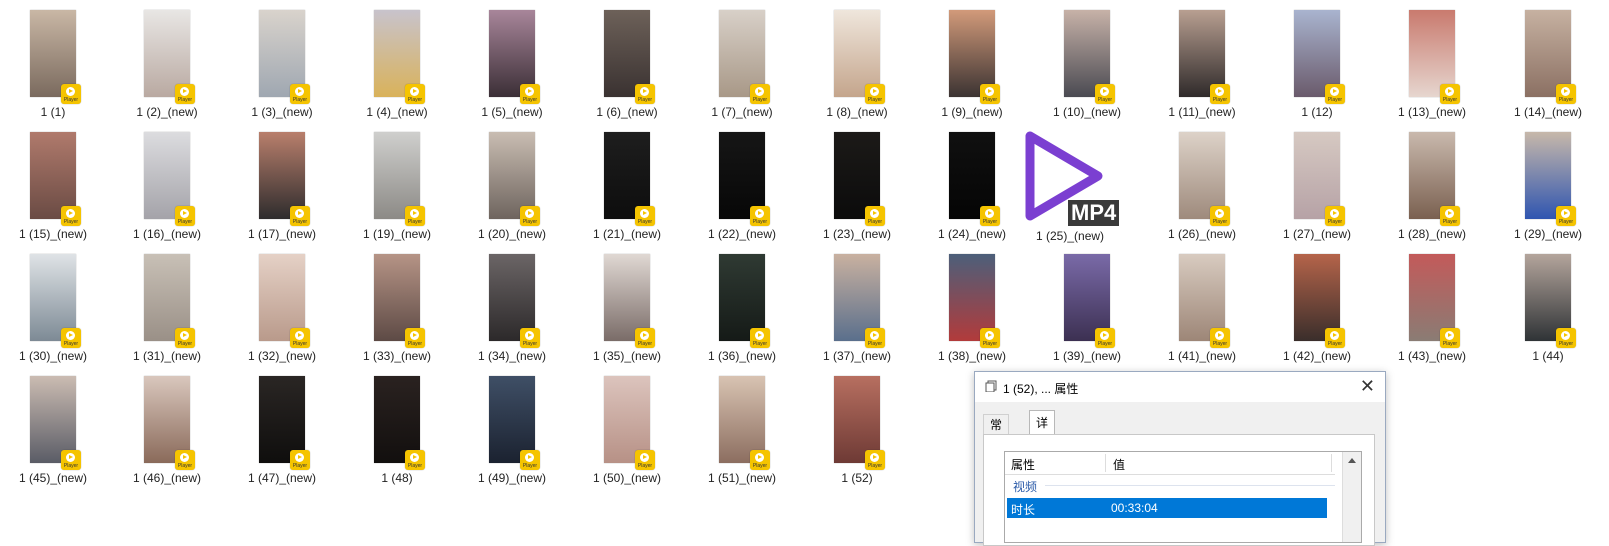 The height and width of the screenshot is (546, 1609). What do you see at coordinates (1119, 464) in the screenshot?
I see `column-header-value: 值` at bounding box center [1119, 464].